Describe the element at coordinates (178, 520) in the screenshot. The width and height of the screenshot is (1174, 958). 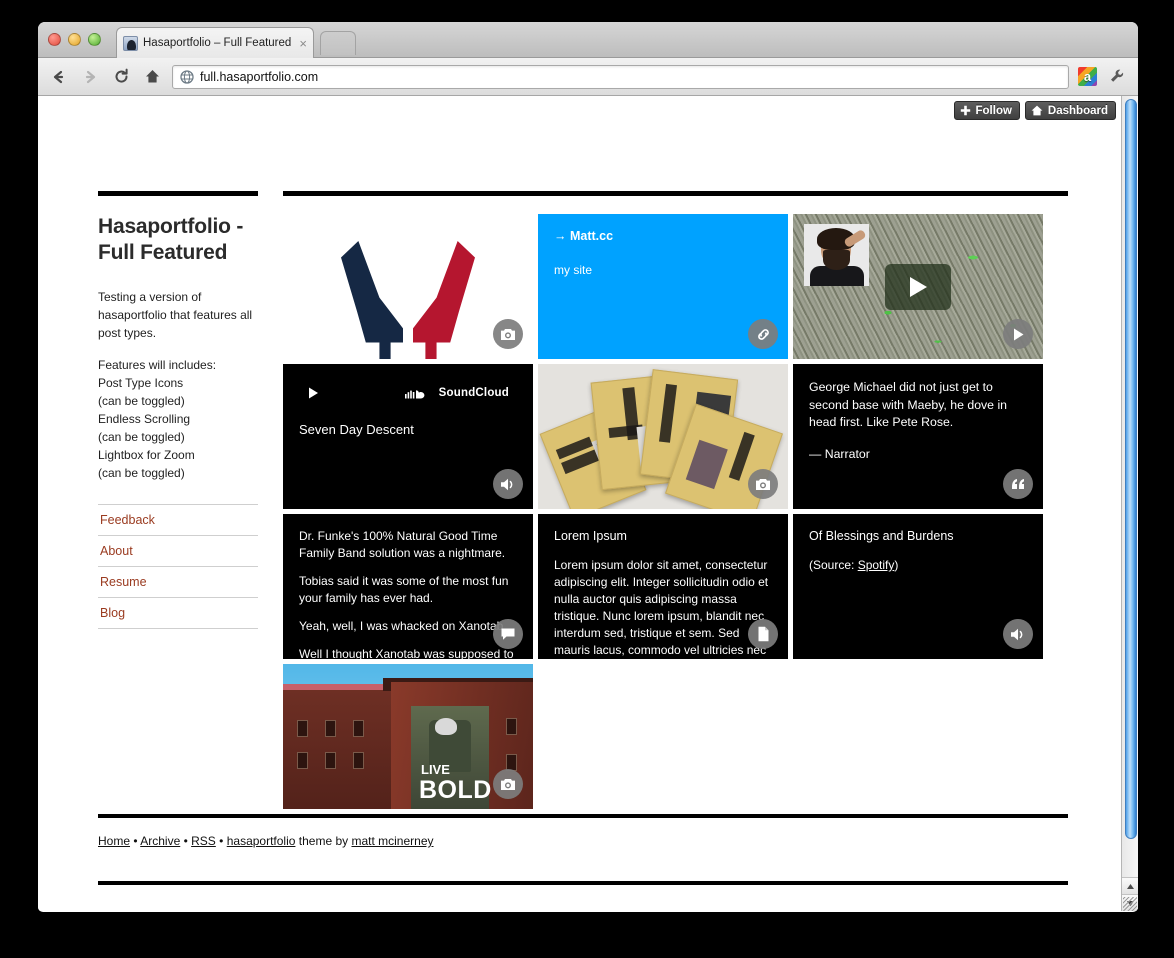
I see `sidebar-item-feedback: Feedback` at that location.